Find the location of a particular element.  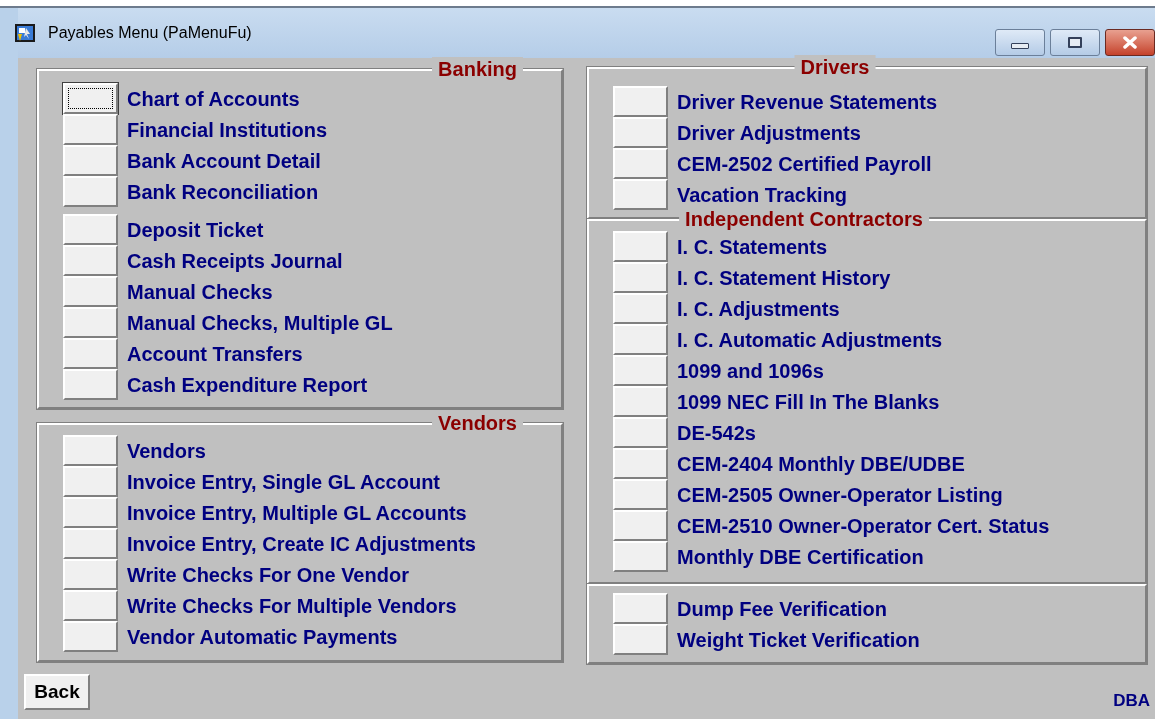

menu-label: Vacation Tracking is located at coordinates (762, 194).